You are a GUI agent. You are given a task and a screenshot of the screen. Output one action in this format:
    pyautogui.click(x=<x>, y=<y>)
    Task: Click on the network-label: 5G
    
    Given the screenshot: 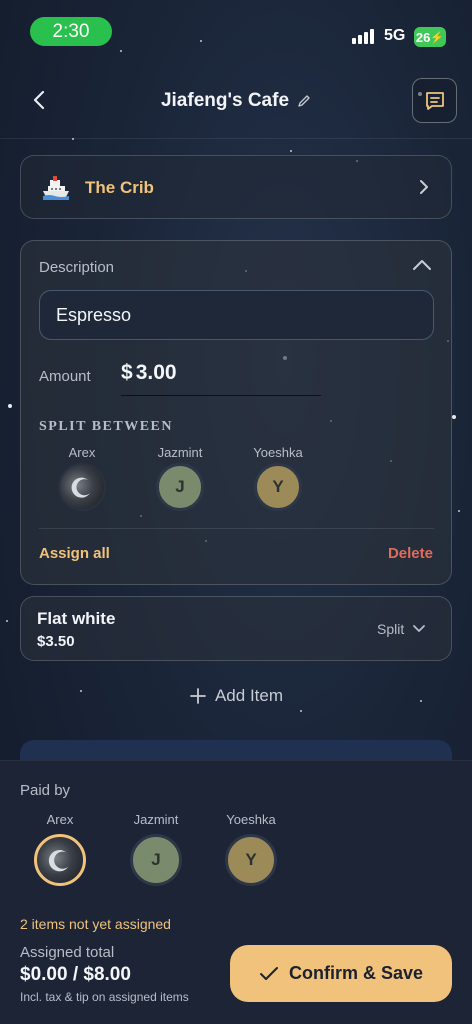 What is the action you would take?
    pyautogui.click(x=395, y=35)
    